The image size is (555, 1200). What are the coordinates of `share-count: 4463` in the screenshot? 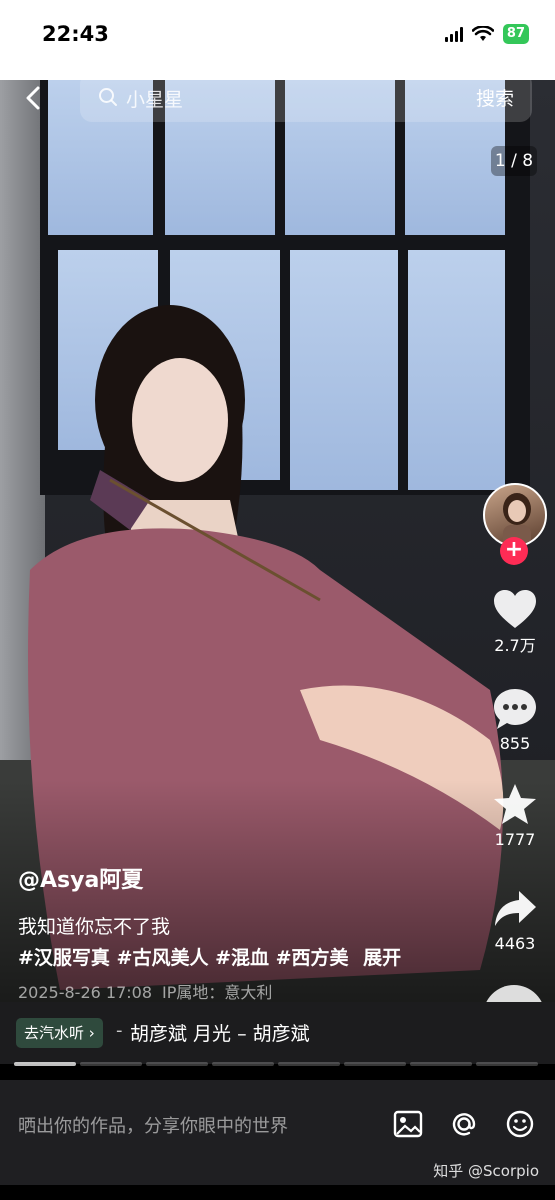 It's located at (515, 943).